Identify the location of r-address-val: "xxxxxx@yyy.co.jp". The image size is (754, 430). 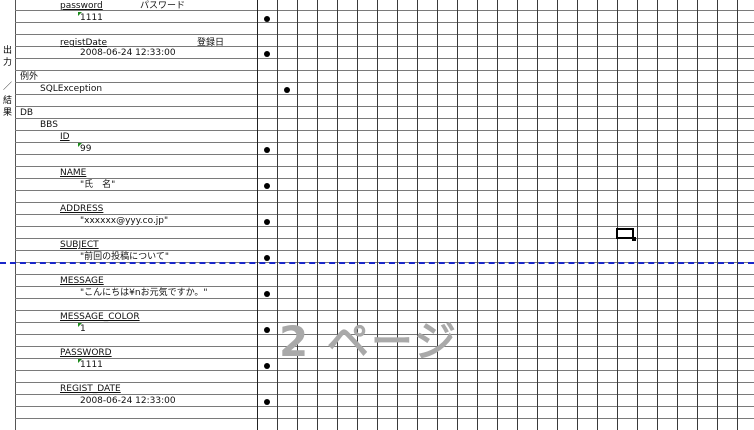
(124, 221).